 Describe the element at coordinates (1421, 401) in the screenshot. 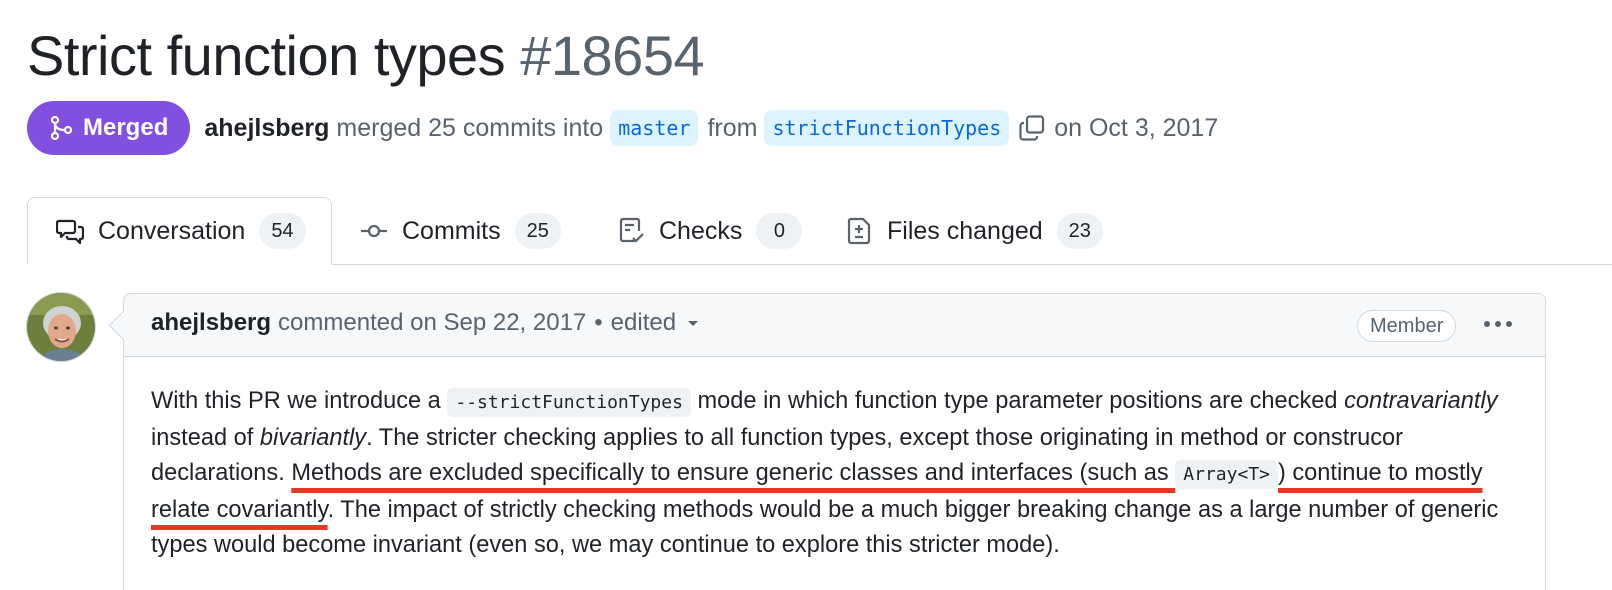

I see `contravariantly-emphasis: contravariantly` at that location.